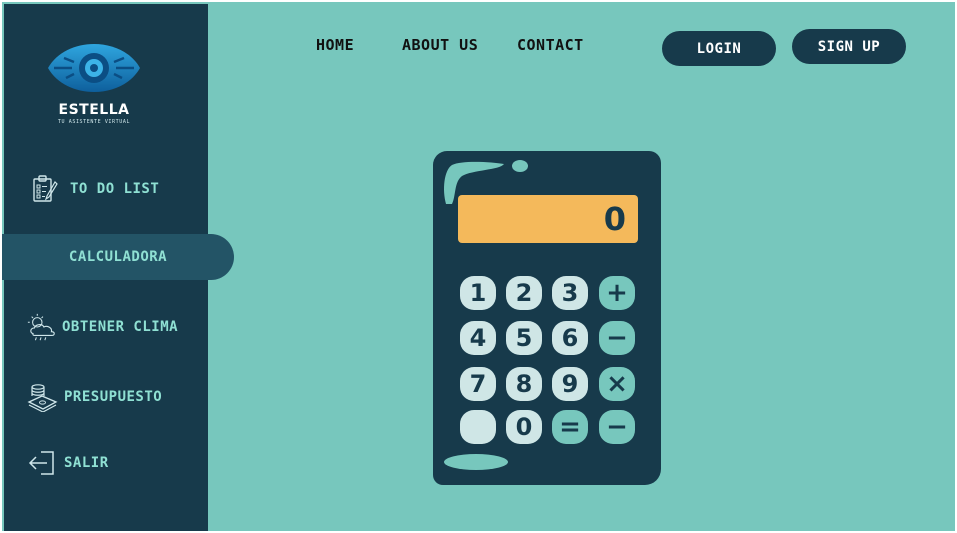 The image size is (957, 533). What do you see at coordinates (570, 293) in the screenshot?
I see `key-3: 3` at bounding box center [570, 293].